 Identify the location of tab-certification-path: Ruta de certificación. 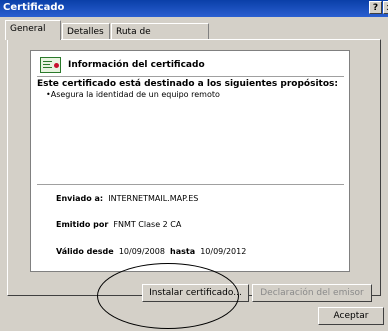
(160, 38).